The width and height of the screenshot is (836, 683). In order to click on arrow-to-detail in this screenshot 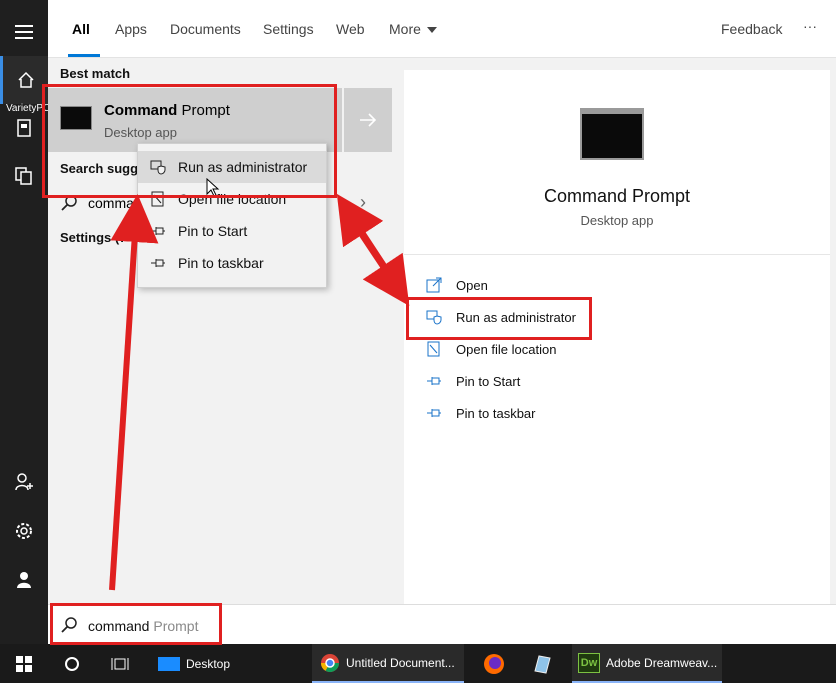, I will do `click(383, 268)`.